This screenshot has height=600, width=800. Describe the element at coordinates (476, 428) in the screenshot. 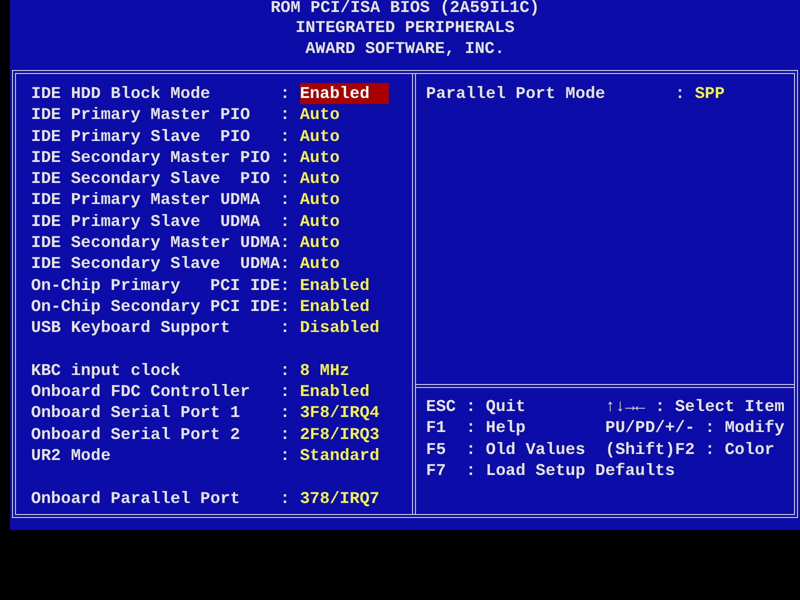

I see `key-help-text: F1 : Help` at that location.